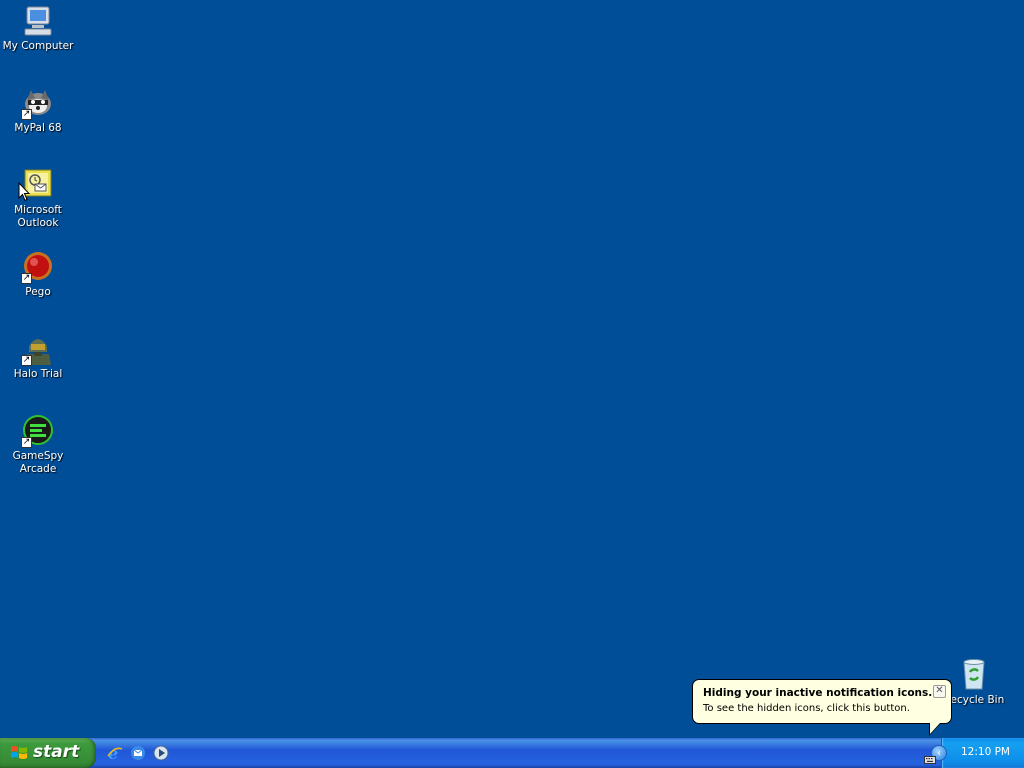  What do you see at coordinates (38, 349) in the screenshot?
I see `halo-icon: ↗` at bounding box center [38, 349].